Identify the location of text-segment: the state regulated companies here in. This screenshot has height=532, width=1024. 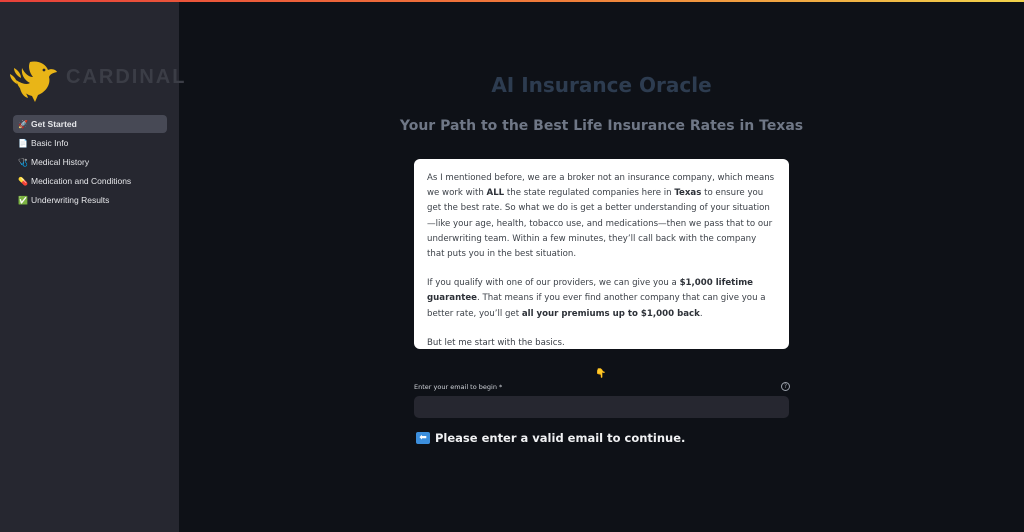
(589, 193).